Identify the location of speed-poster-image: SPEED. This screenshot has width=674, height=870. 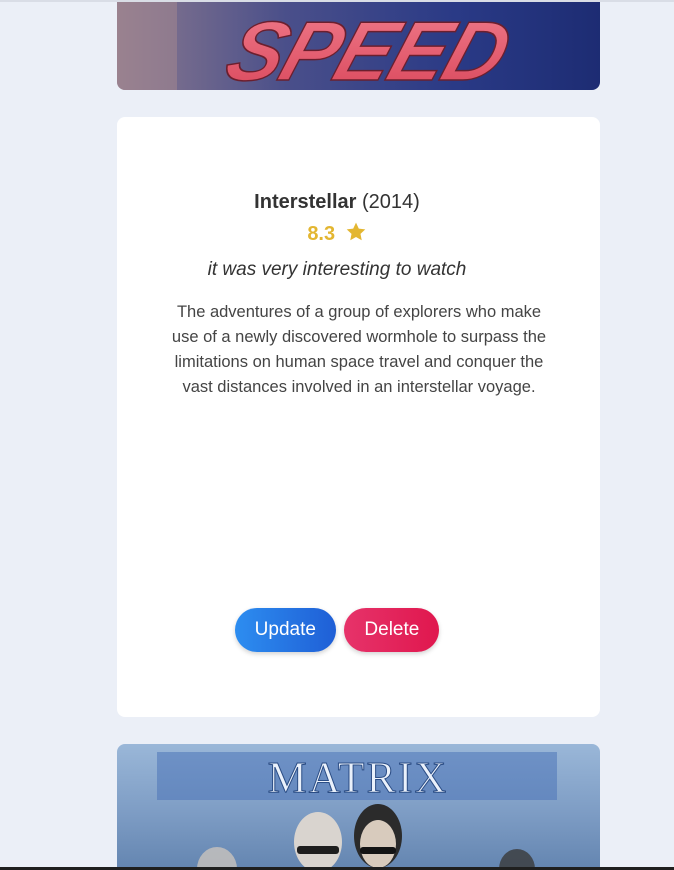
(358, 46).